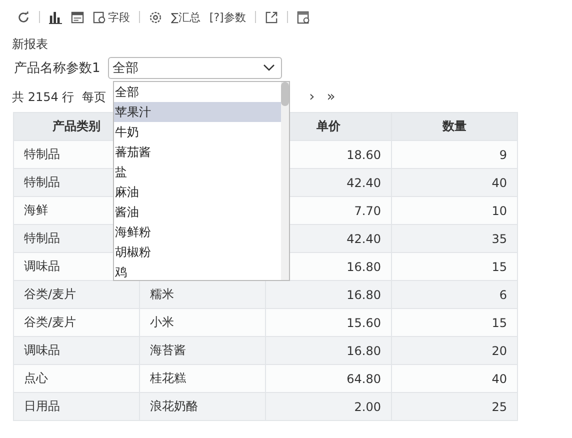 Image resolution: width=572 pixels, height=438 pixels. Describe the element at coordinates (197, 112) in the screenshot. I see `dropdown-option: 苹果汁` at that location.